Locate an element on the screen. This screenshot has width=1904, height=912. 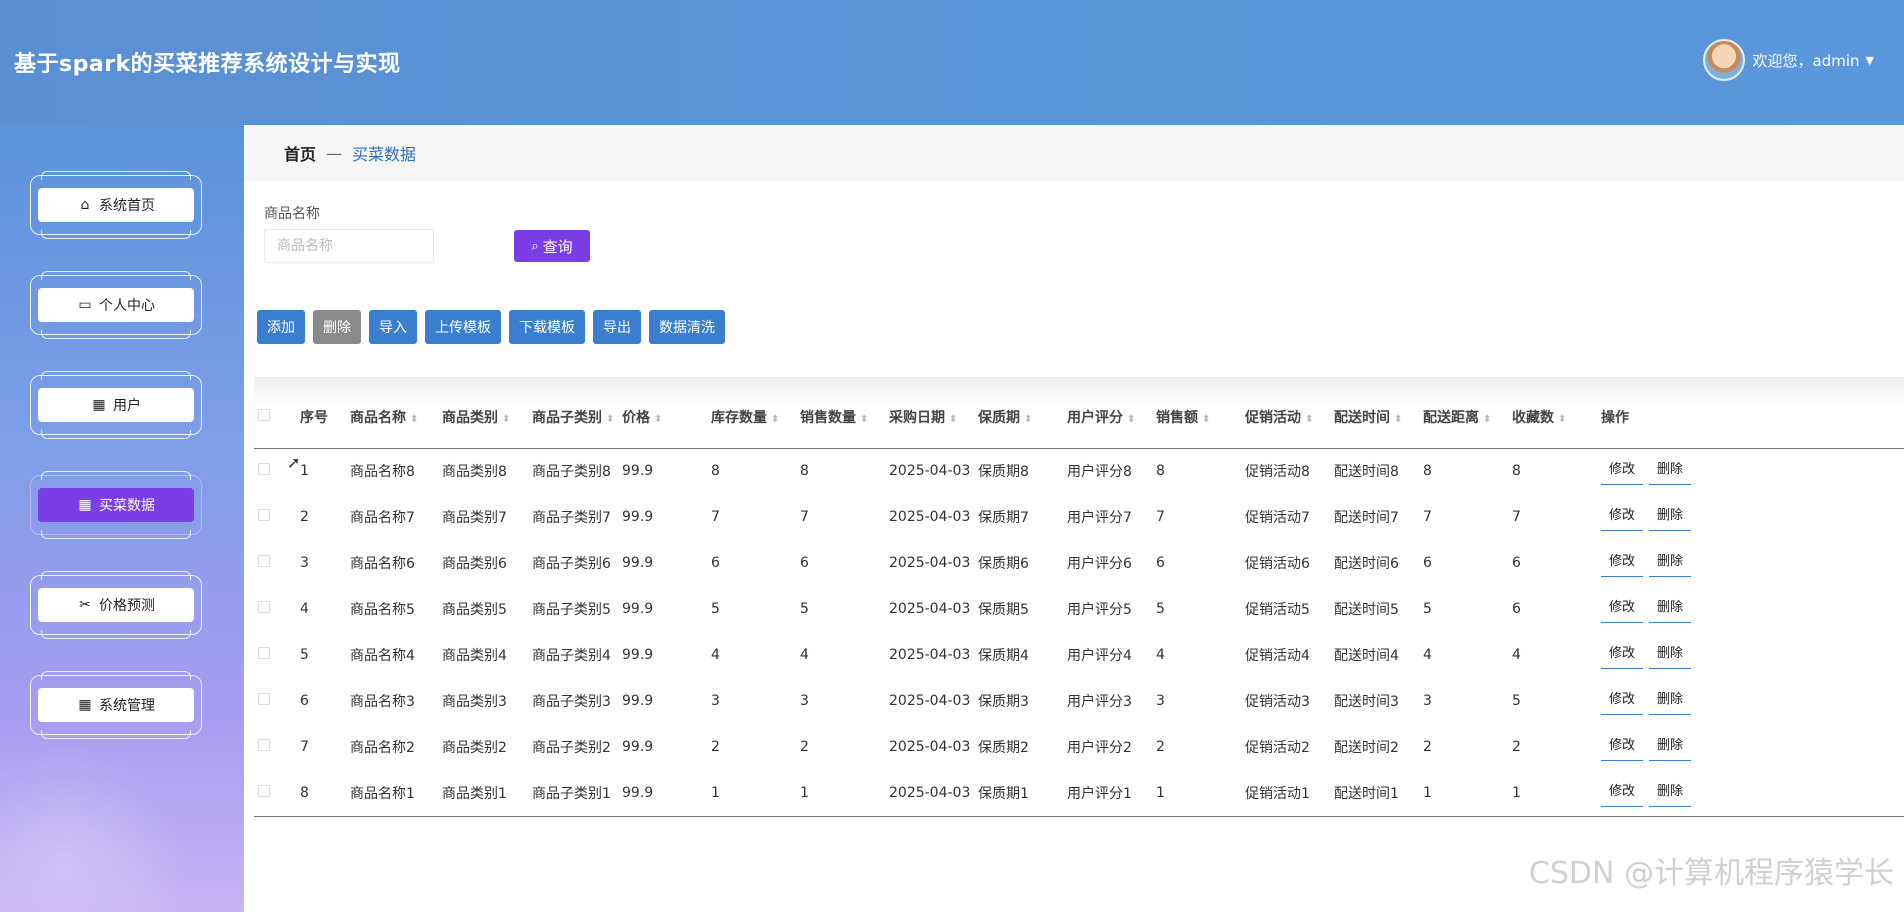
column-header: 用户评分 ⬍ is located at coordinates (1111, 418).